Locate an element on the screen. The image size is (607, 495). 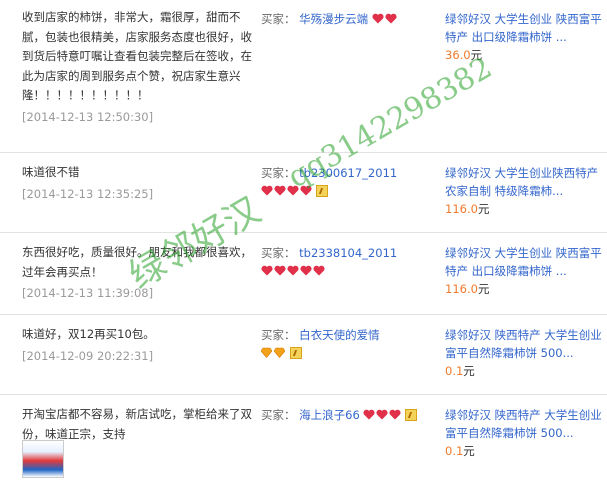
product-info: 绿邻好汉 大学生创业陕西特产农家自制 特级降霜柿... 116.0元 is located at coordinates (525, 191).